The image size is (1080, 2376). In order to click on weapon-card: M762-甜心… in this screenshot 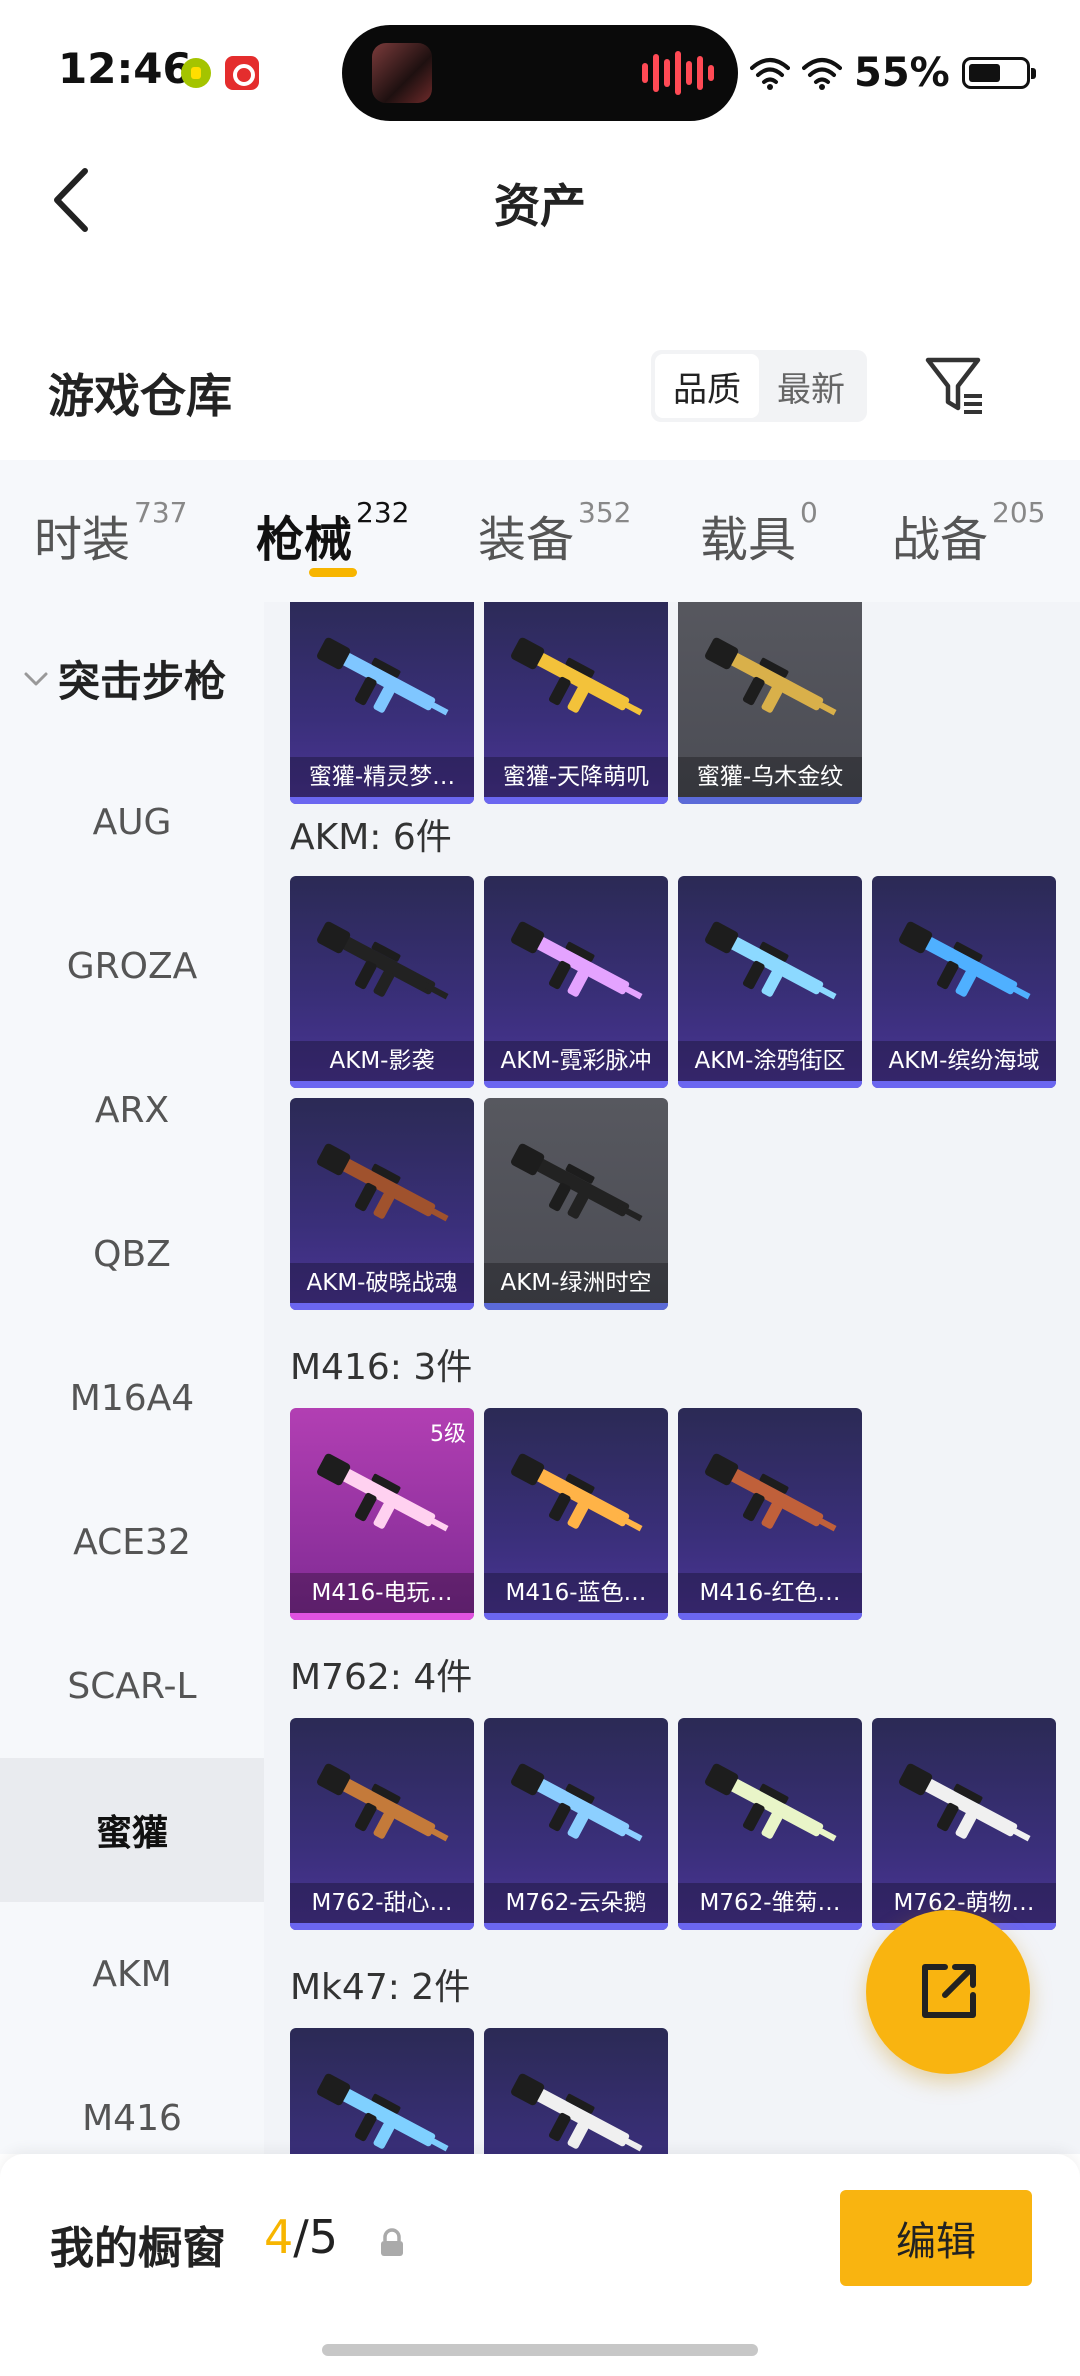, I will do `click(382, 1824)`.